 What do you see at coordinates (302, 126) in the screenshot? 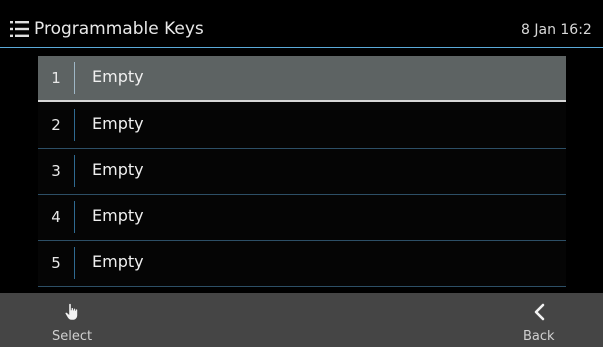
I see `list-item-2: 2 Empty` at bounding box center [302, 126].